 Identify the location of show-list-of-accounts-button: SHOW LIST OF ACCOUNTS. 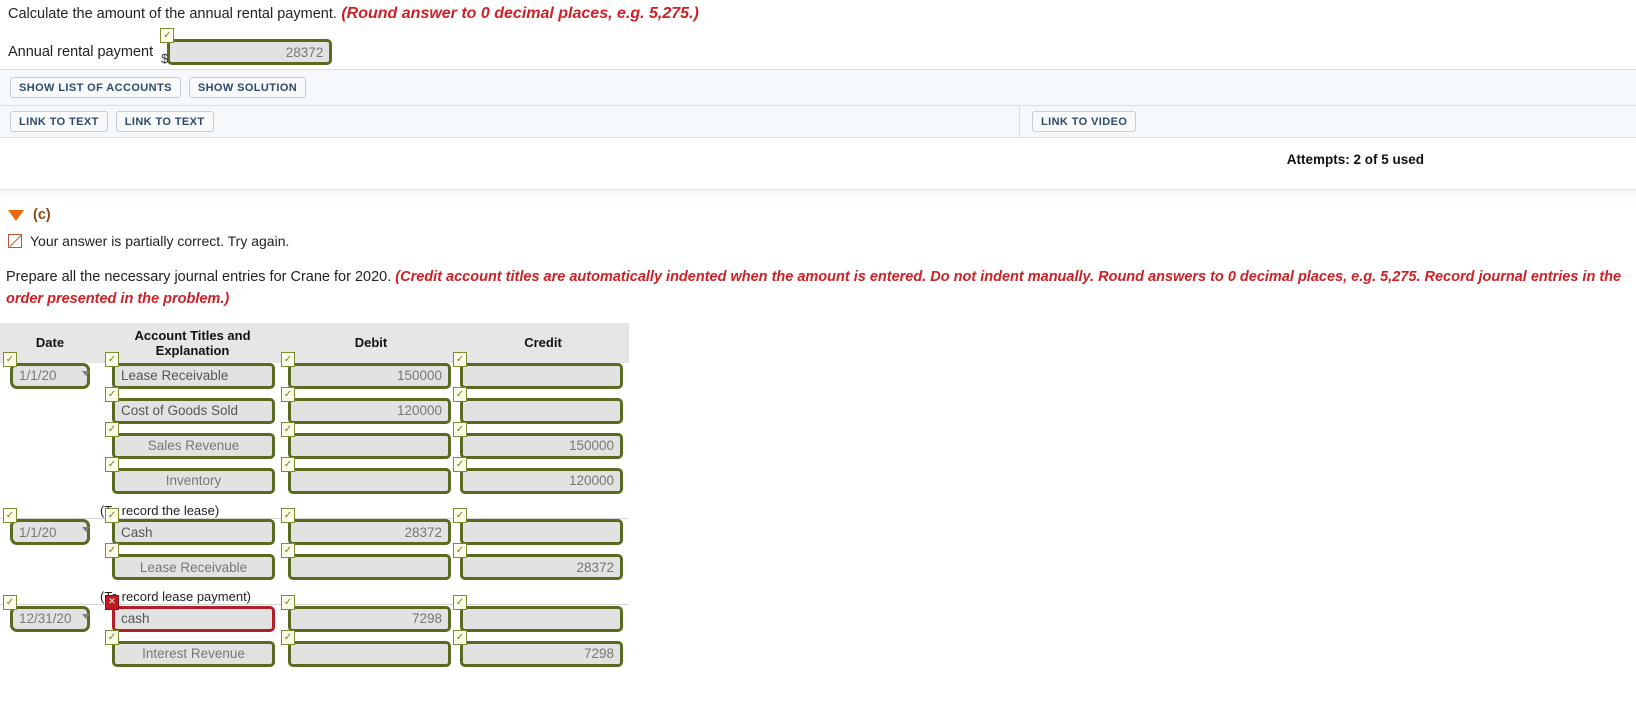
(95, 88).